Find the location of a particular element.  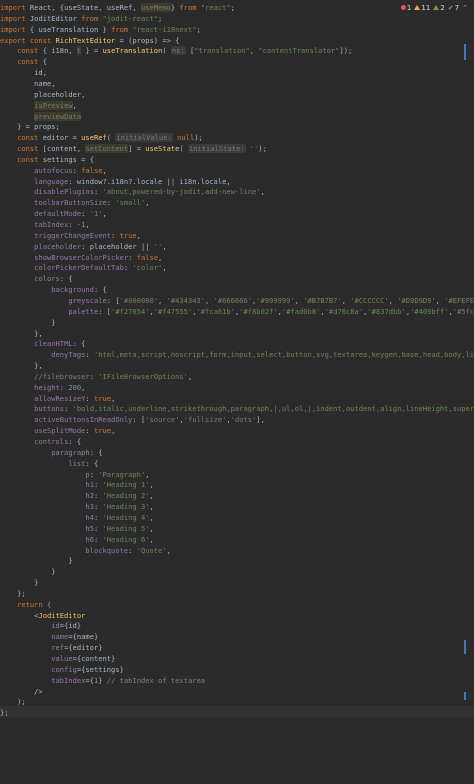

code-line: colors: { is located at coordinates (36, 278).